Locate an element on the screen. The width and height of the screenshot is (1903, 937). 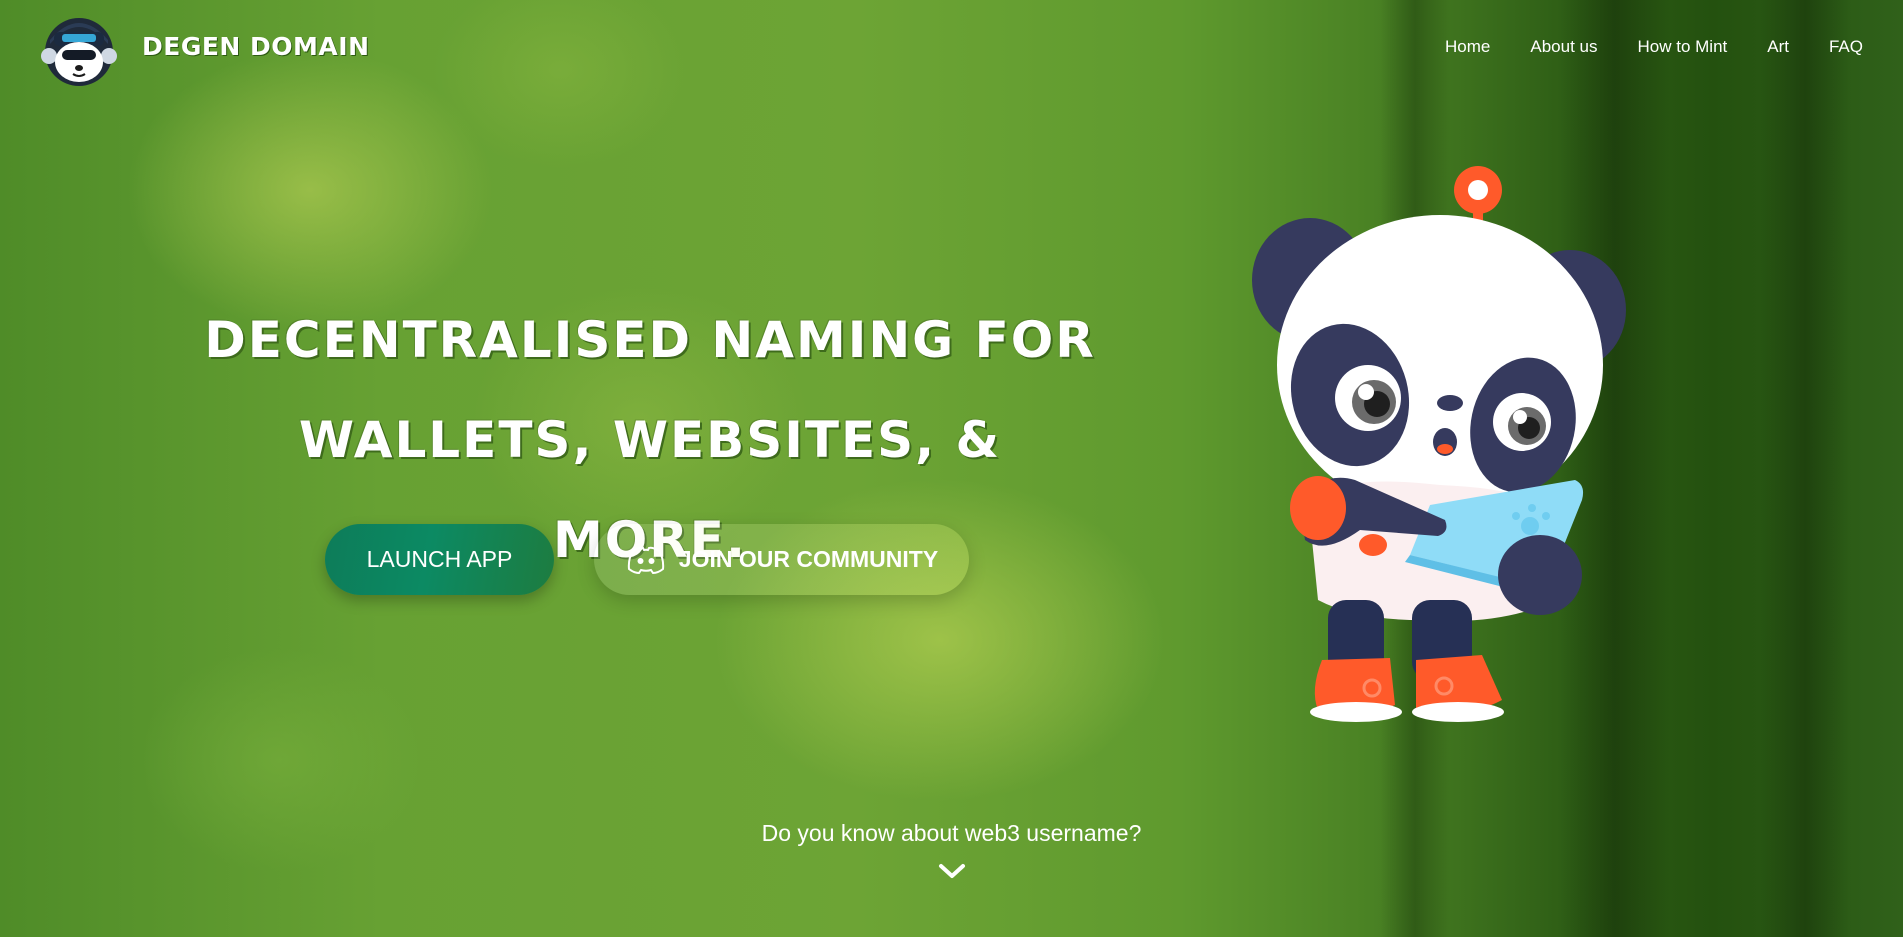
discord-icon is located at coordinates (645, 560).